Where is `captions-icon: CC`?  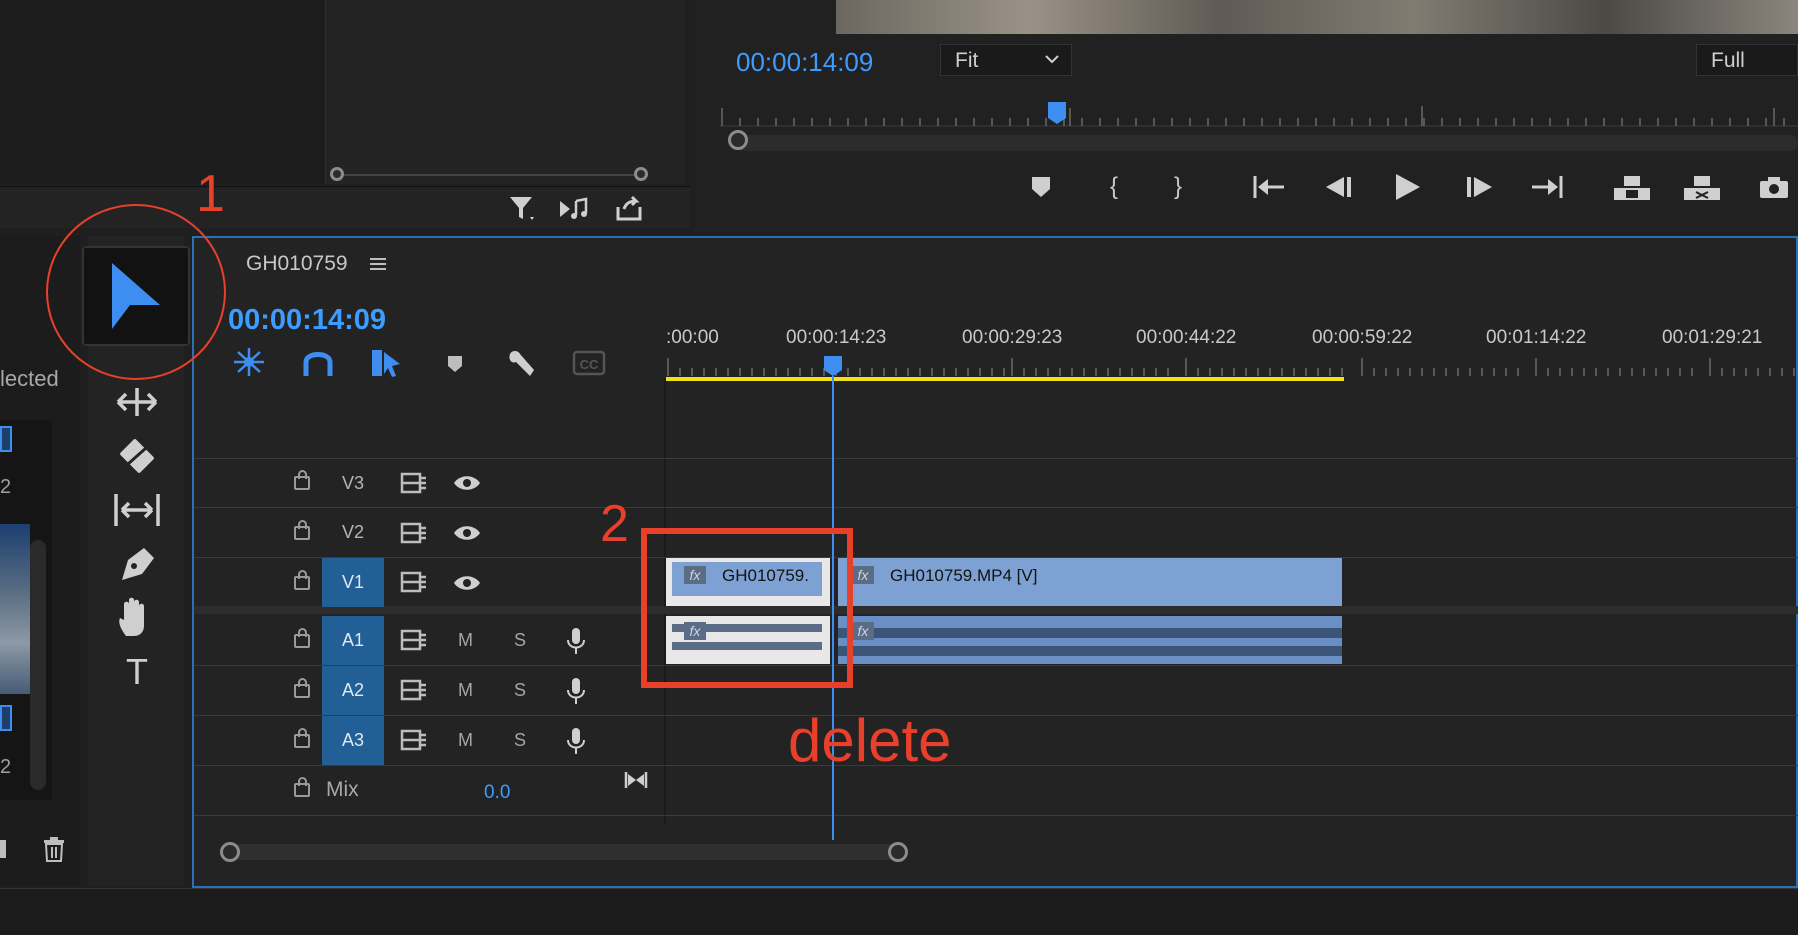
captions-icon: CC is located at coordinates (589, 363).